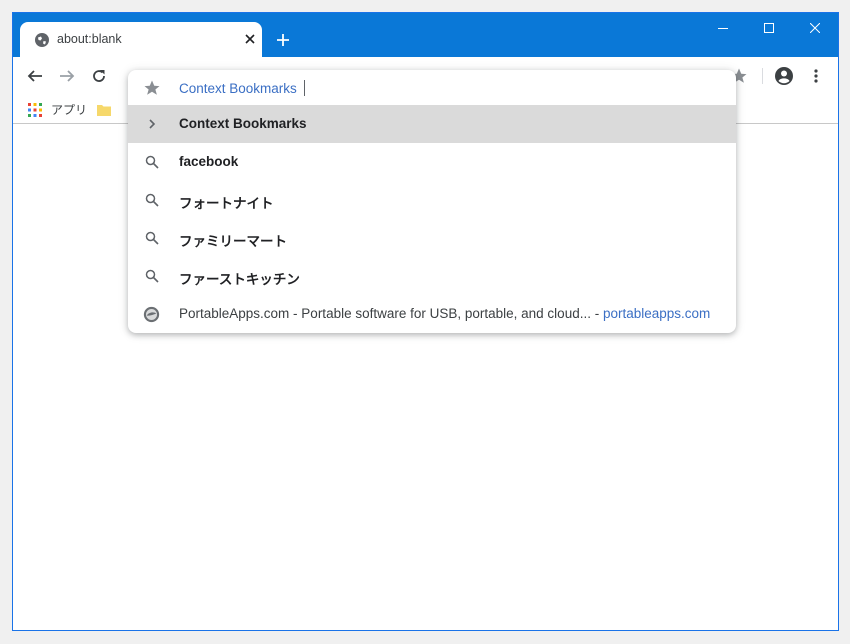 This screenshot has height=644, width=850. What do you see at coordinates (769, 28) in the screenshot?
I see `maximize-icon` at bounding box center [769, 28].